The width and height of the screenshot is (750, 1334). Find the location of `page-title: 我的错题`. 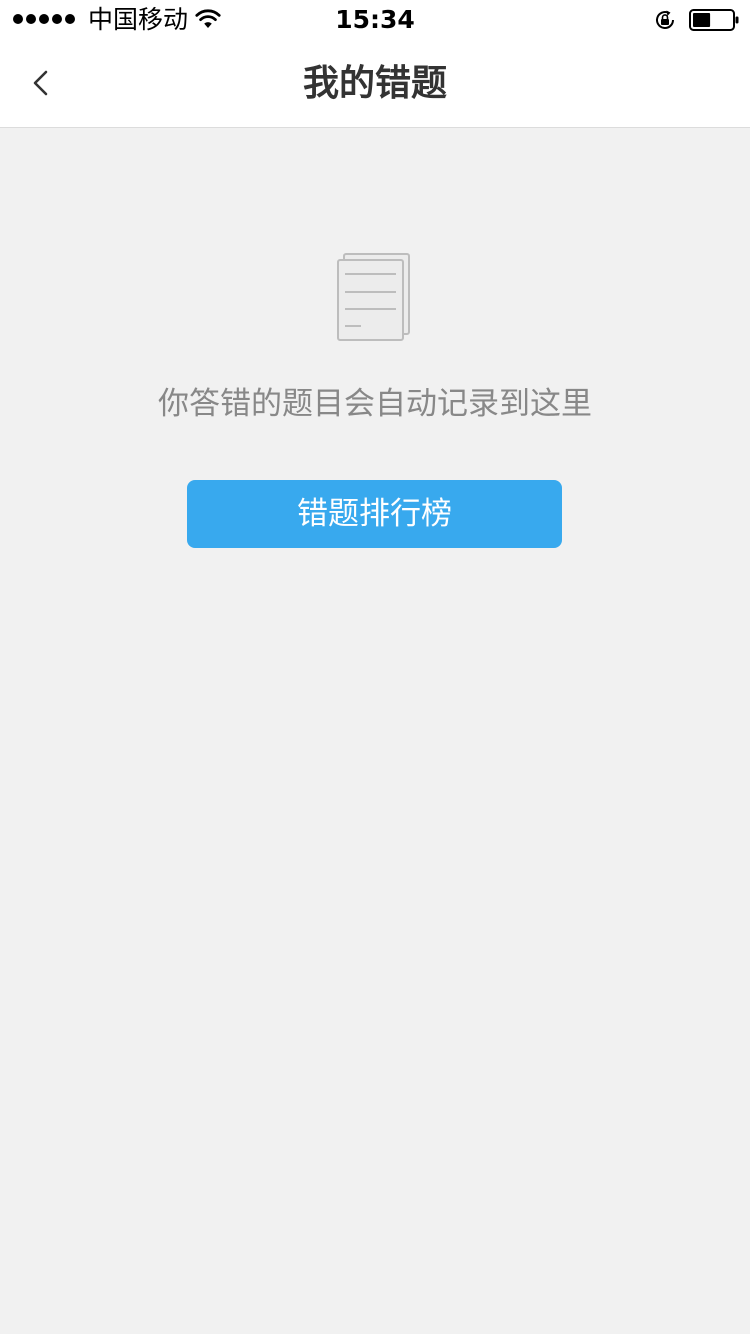

page-title: 我的错题 is located at coordinates (374, 83).